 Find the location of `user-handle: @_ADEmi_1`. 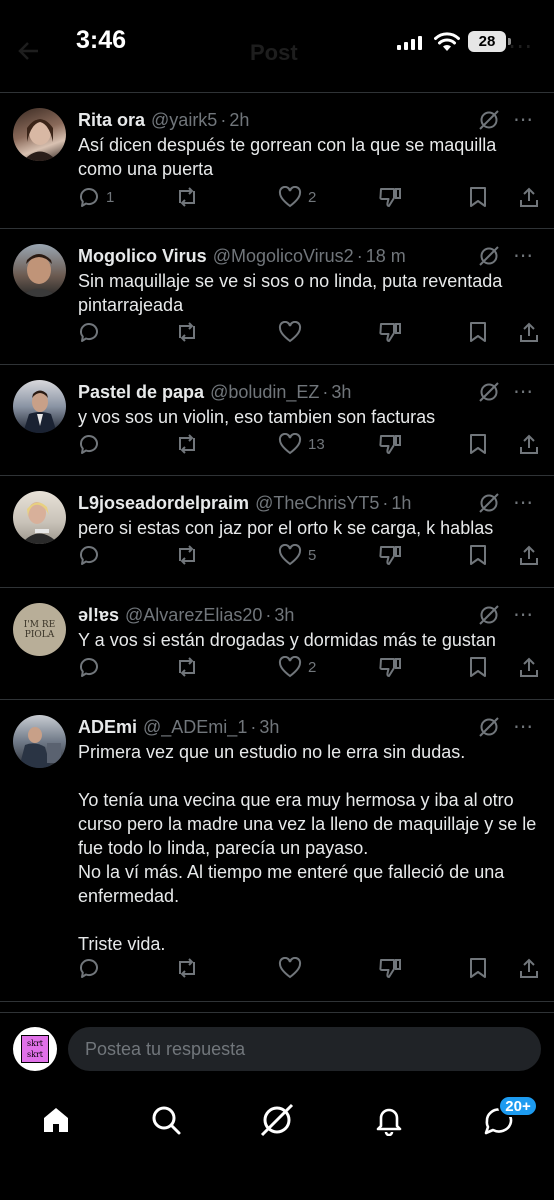

user-handle: @_ADEmi_1 is located at coordinates (195, 727).